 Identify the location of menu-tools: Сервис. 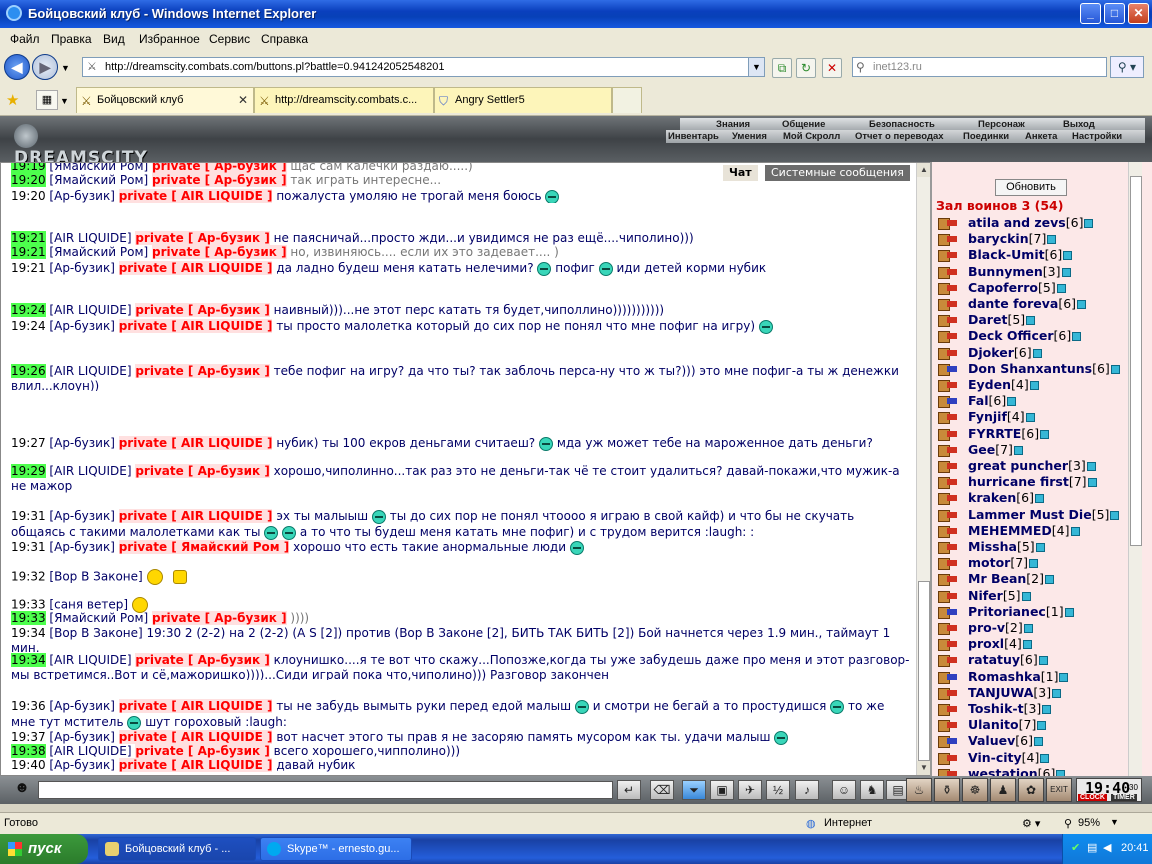
(229, 39).